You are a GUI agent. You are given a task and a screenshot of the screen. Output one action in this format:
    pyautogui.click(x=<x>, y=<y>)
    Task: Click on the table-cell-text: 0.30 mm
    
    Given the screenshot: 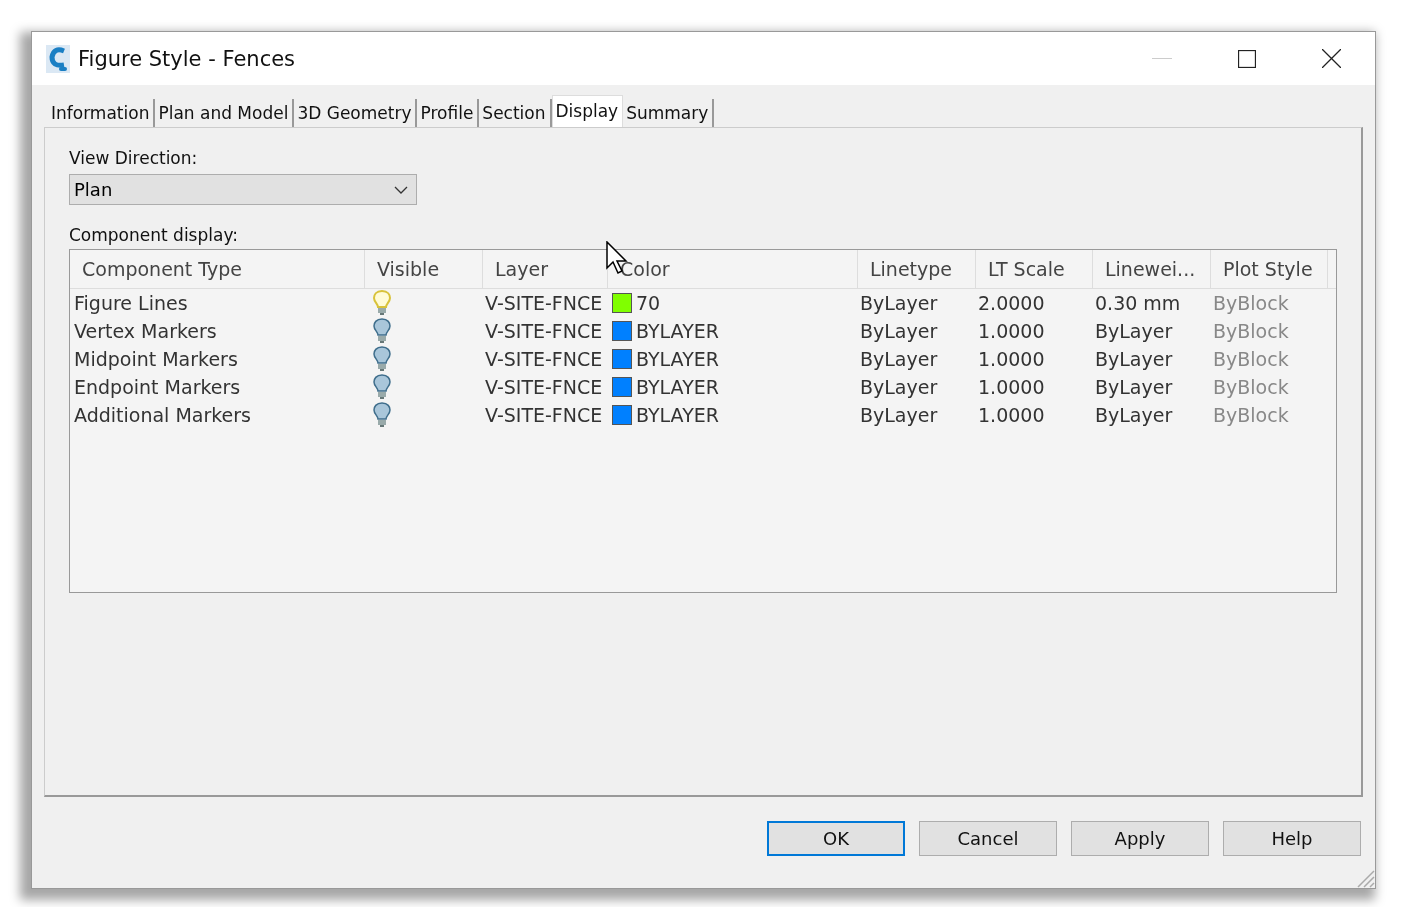 What is the action you would take?
    pyautogui.click(x=1138, y=303)
    